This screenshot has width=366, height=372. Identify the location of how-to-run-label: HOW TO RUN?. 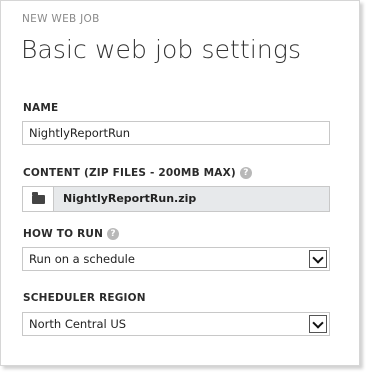
(71, 234).